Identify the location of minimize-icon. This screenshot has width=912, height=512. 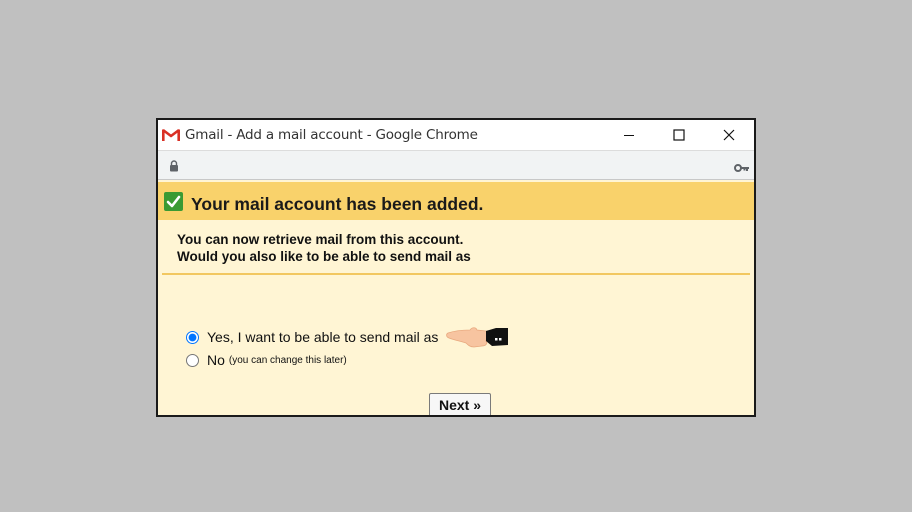
(629, 135).